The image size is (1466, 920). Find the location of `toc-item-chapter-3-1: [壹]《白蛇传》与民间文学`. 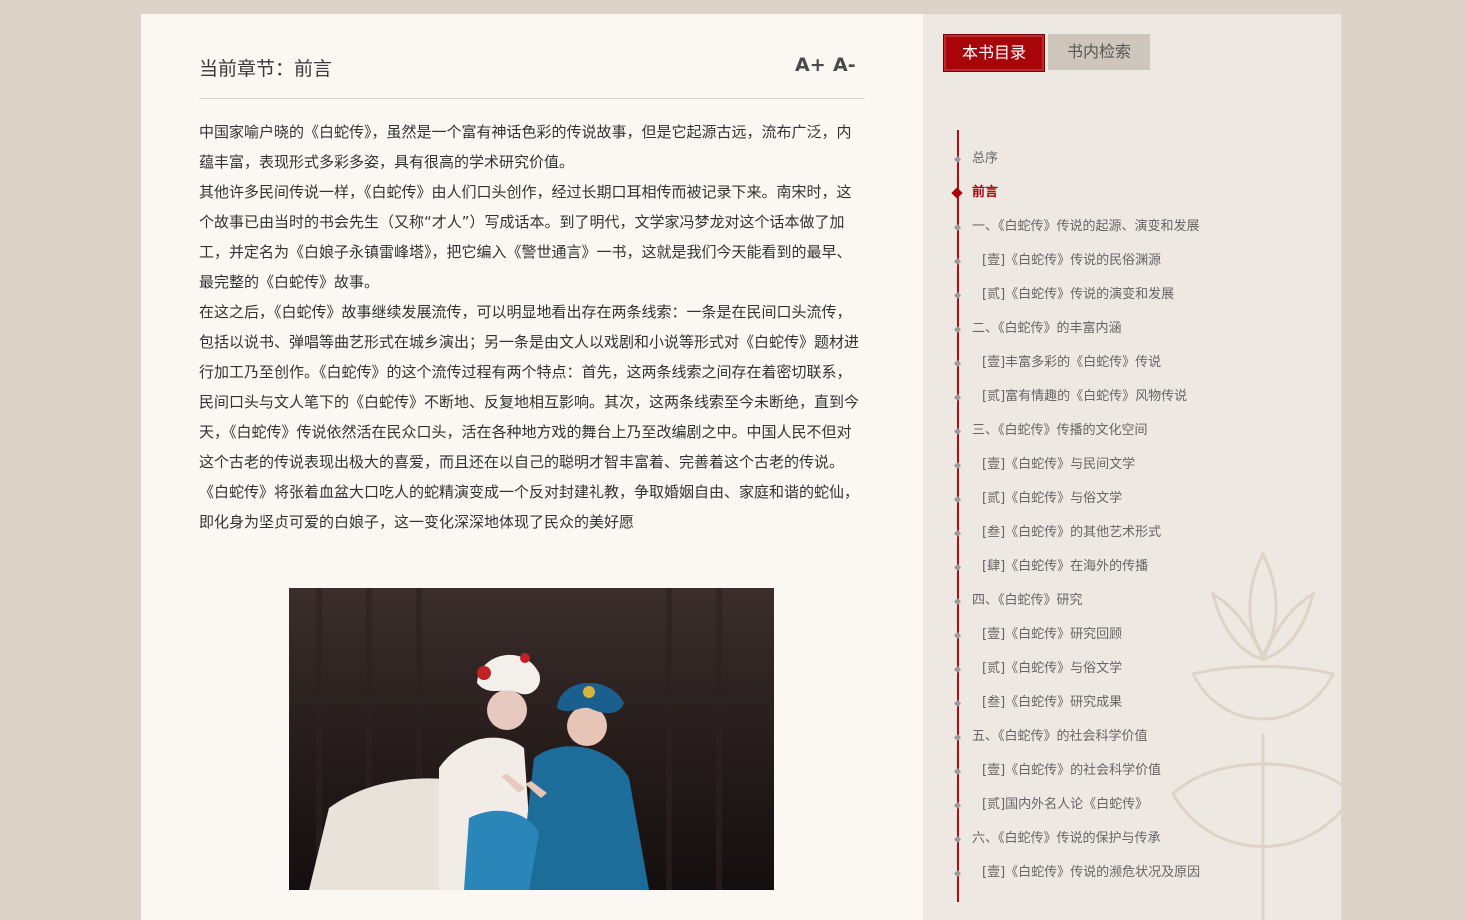

toc-item-chapter-3-1: [壹]《白蛇传》与民间文学 is located at coordinates (1132, 465).